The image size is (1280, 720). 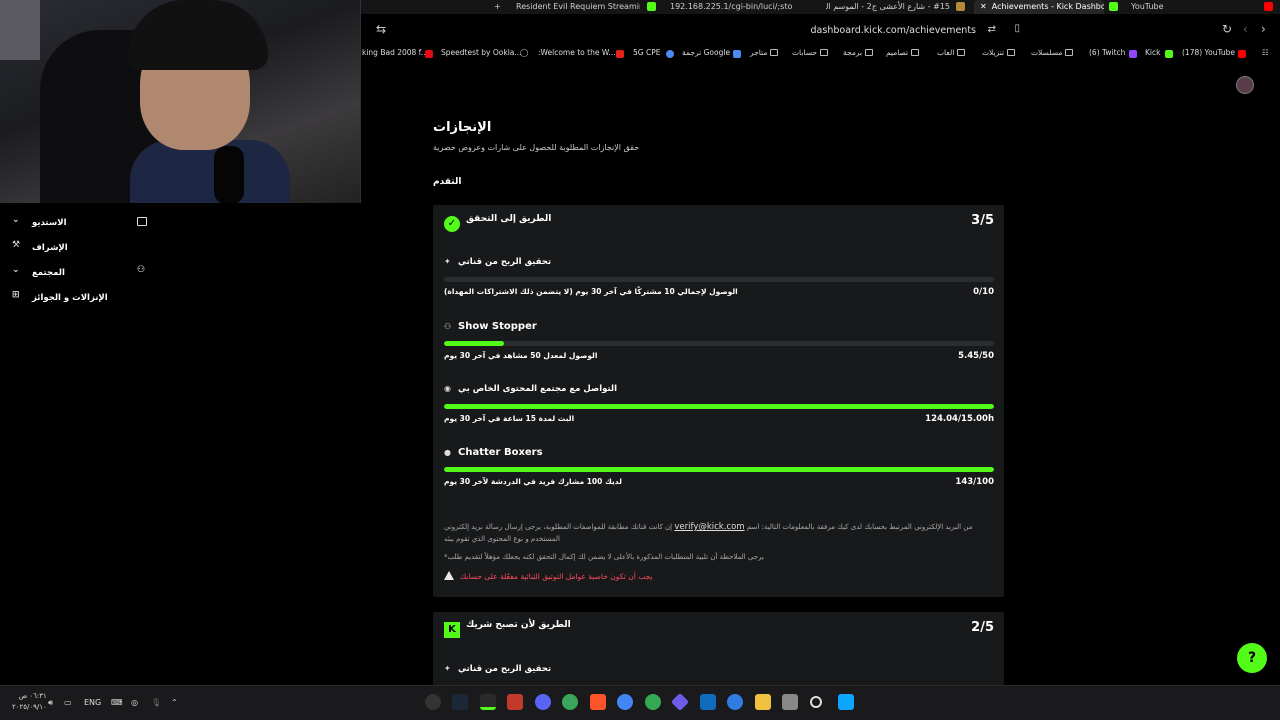 What do you see at coordinates (80, 272) in the screenshot?
I see `sidebar-item-community: ⌄ المجتمع ⚇` at bounding box center [80, 272].